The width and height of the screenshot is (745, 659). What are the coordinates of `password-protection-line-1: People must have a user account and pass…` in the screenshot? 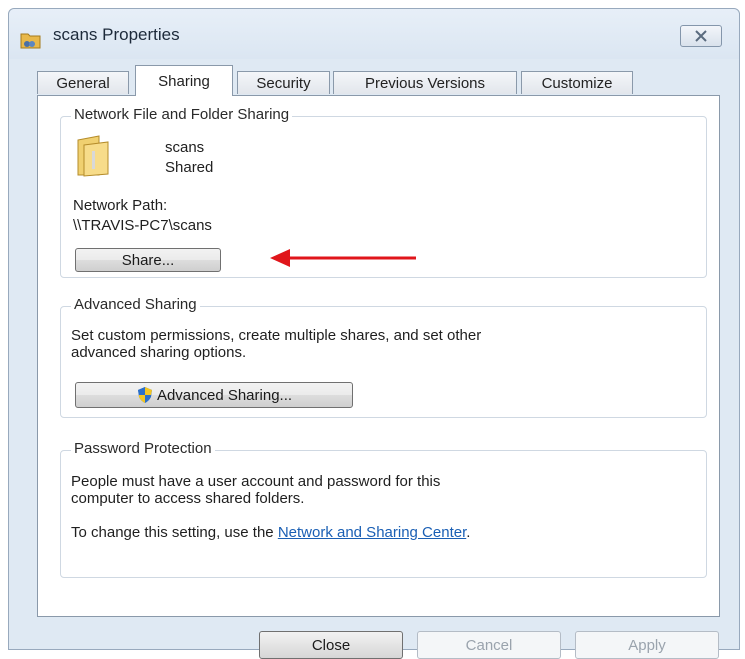 It's located at (256, 481).